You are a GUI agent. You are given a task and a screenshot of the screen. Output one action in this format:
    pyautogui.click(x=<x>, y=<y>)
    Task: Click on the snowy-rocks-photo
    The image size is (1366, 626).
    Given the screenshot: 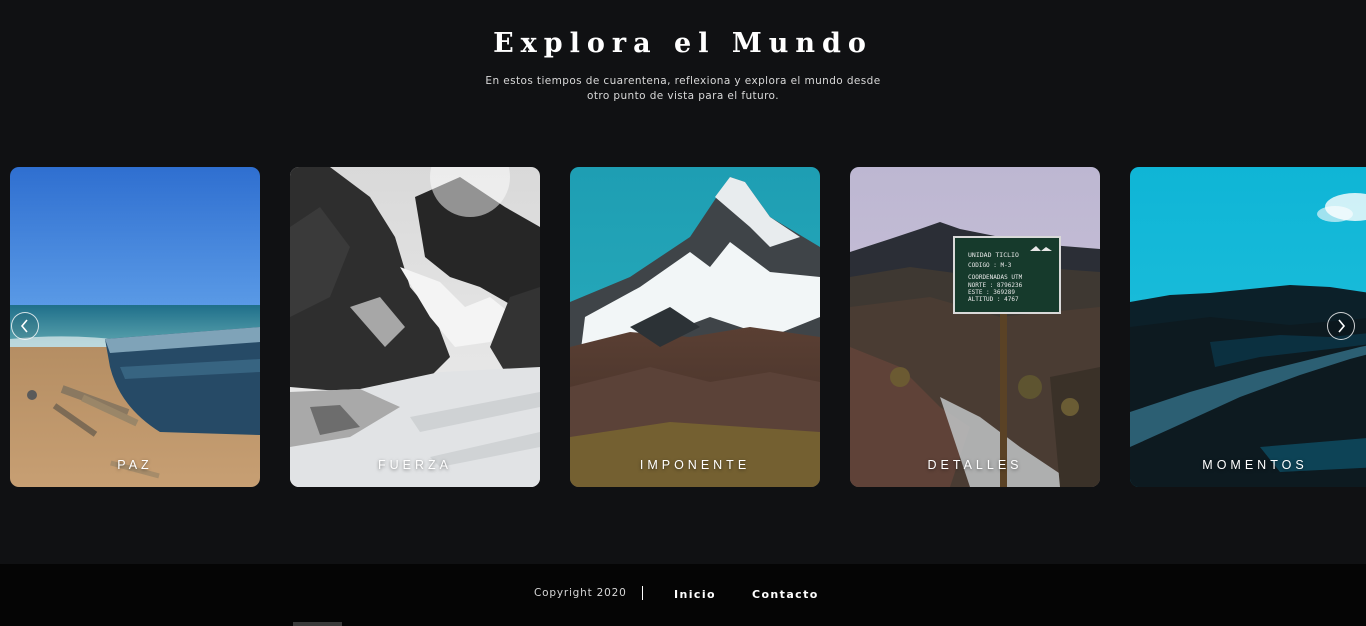 What is the action you would take?
    pyautogui.click(x=415, y=327)
    